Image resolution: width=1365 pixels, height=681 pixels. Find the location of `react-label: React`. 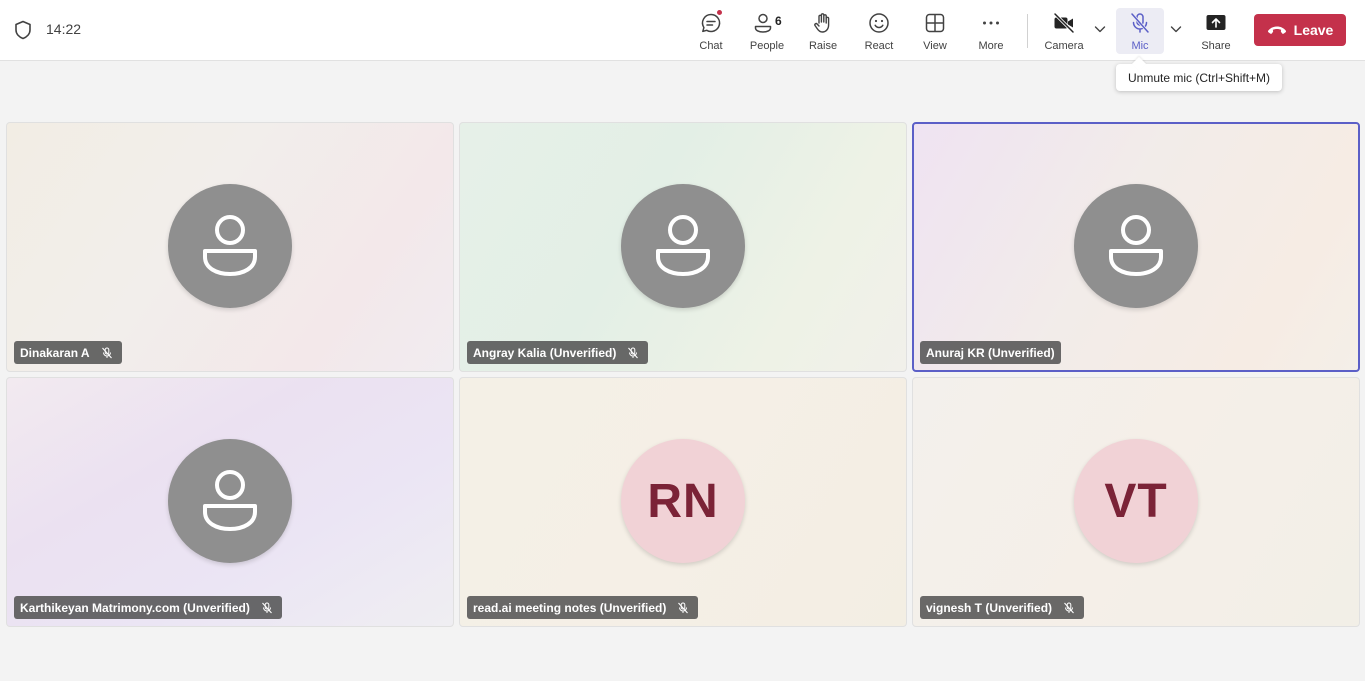

react-label: React is located at coordinates (879, 46).